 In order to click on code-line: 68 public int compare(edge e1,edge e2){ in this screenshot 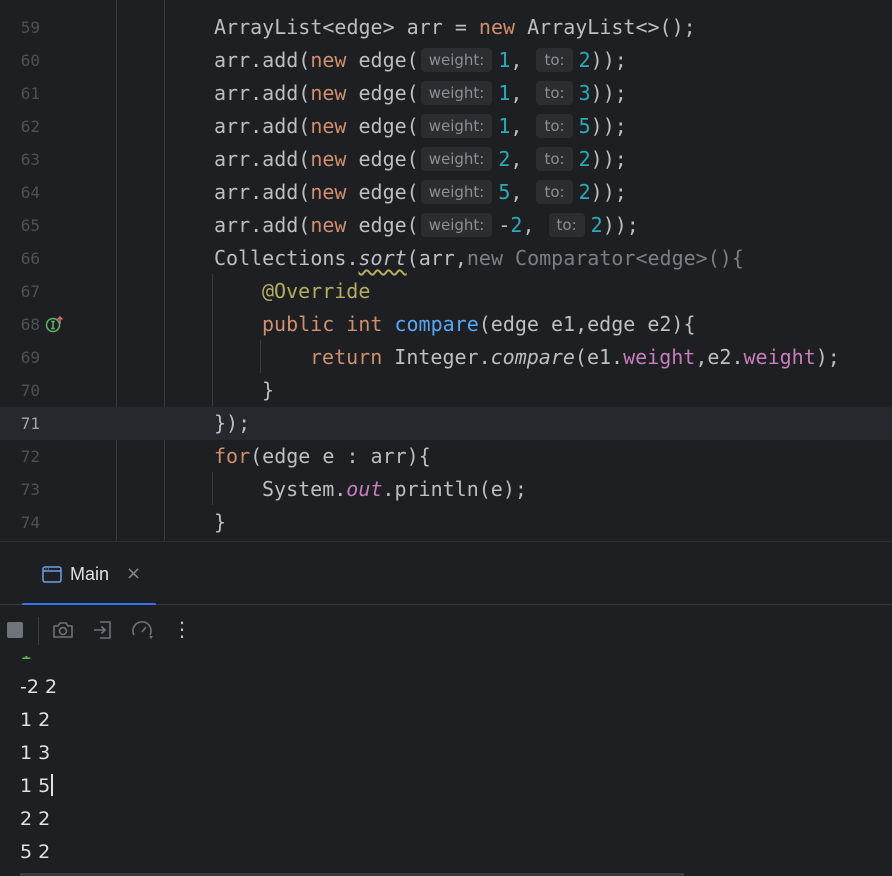, I will do `click(446, 324)`.